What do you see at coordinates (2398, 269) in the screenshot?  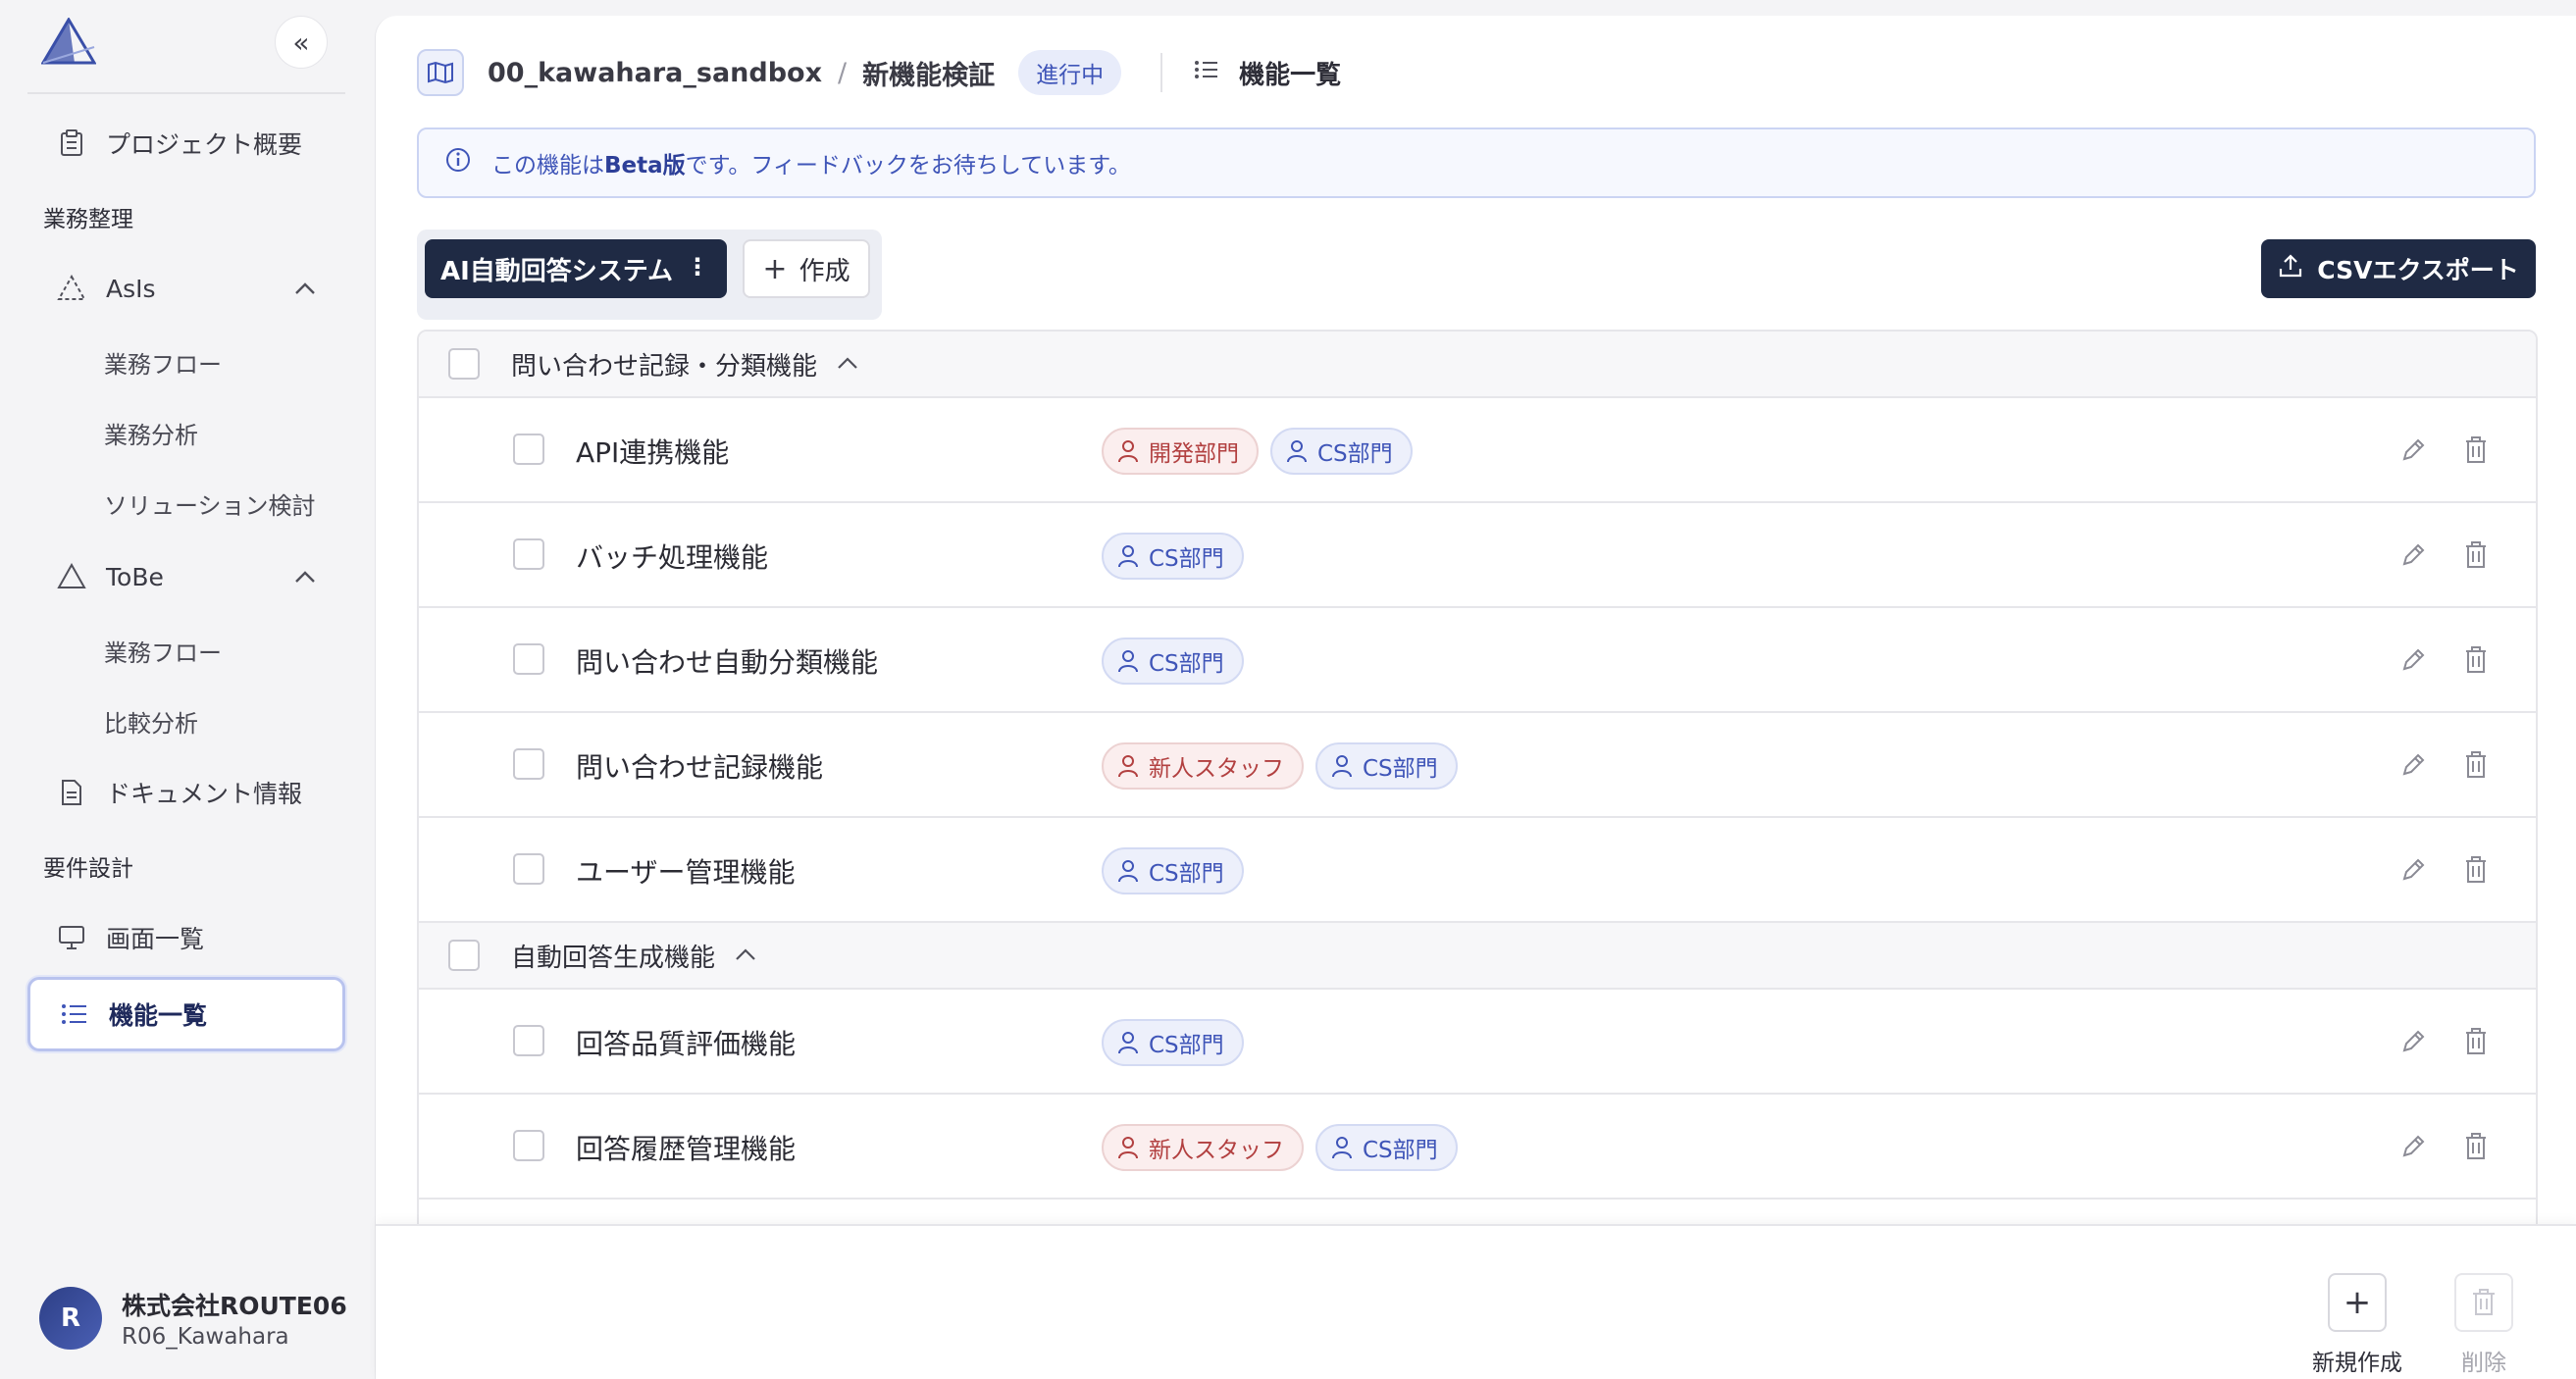 I see `csv-export-button: CSVエクスポート` at bounding box center [2398, 269].